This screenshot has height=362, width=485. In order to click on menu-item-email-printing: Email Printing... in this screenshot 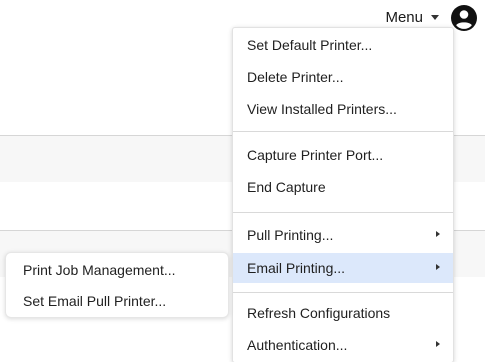, I will do `click(343, 268)`.